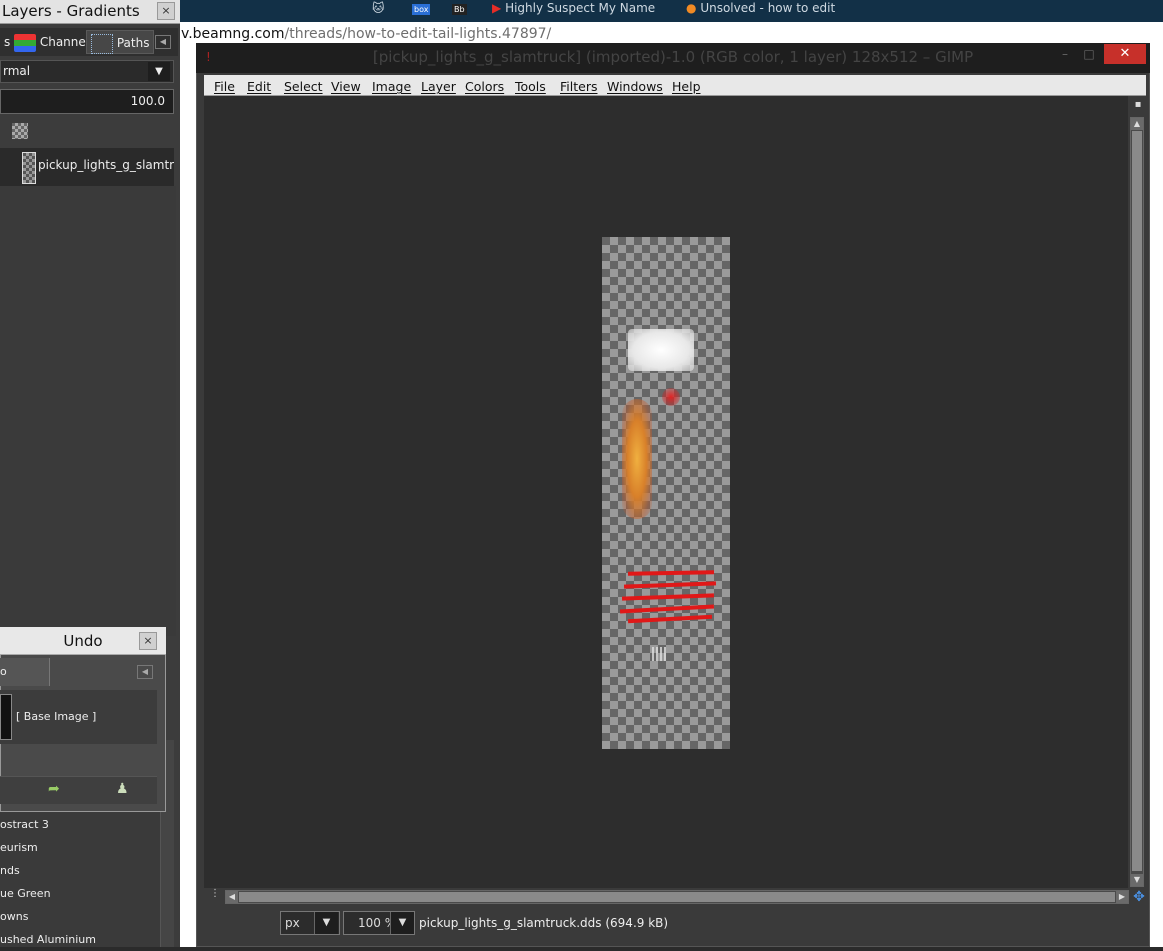 The width and height of the screenshot is (1163, 951). What do you see at coordinates (1139, 898) in the screenshot?
I see `navigate-icon: ✥` at bounding box center [1139, 898].